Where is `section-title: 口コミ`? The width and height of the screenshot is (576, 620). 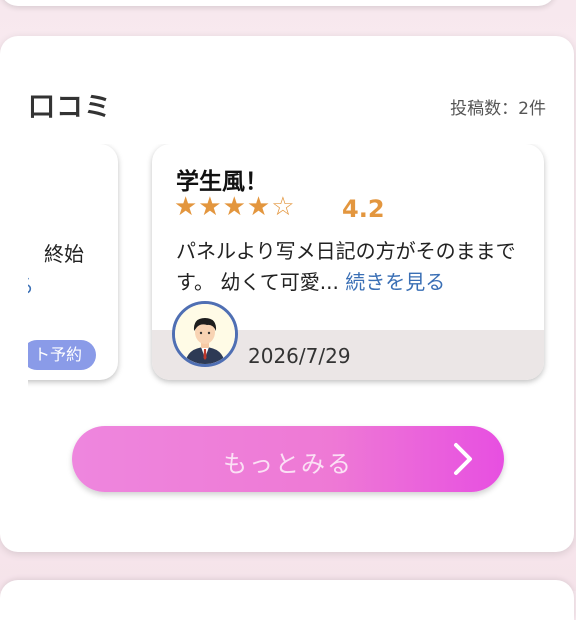
section-title: 口コミ is located at coordinates (70, 107).